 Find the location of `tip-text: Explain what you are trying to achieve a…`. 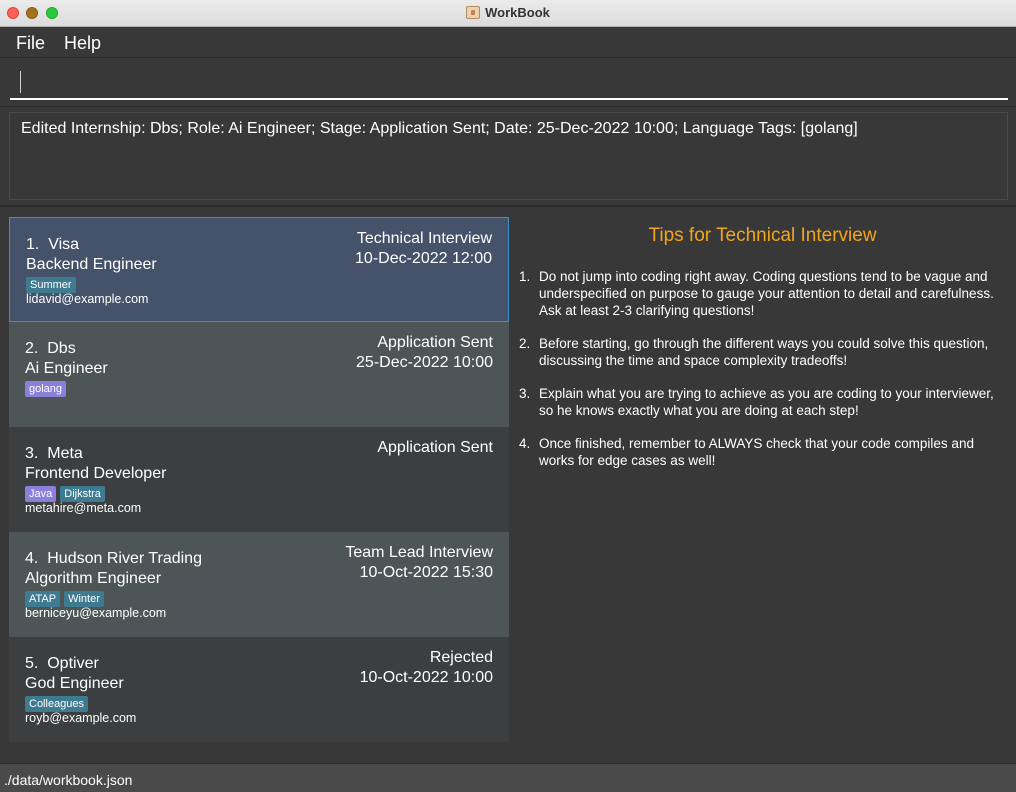

tip-text: Explain what you are trying to achieve a… is located at coordinates (766, 402).